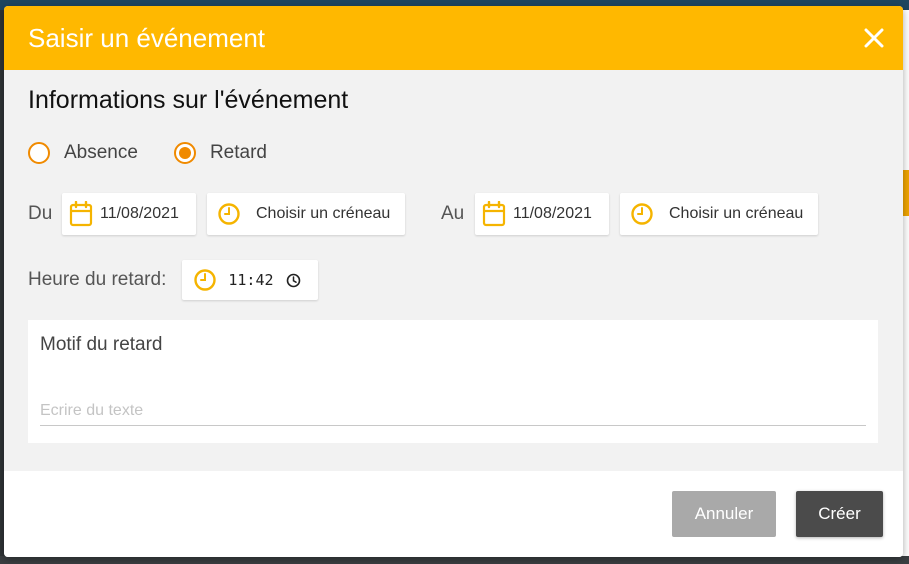  Describe the element at coordinates (874, 38) in the screenshot. I see `close-icon` at that location.